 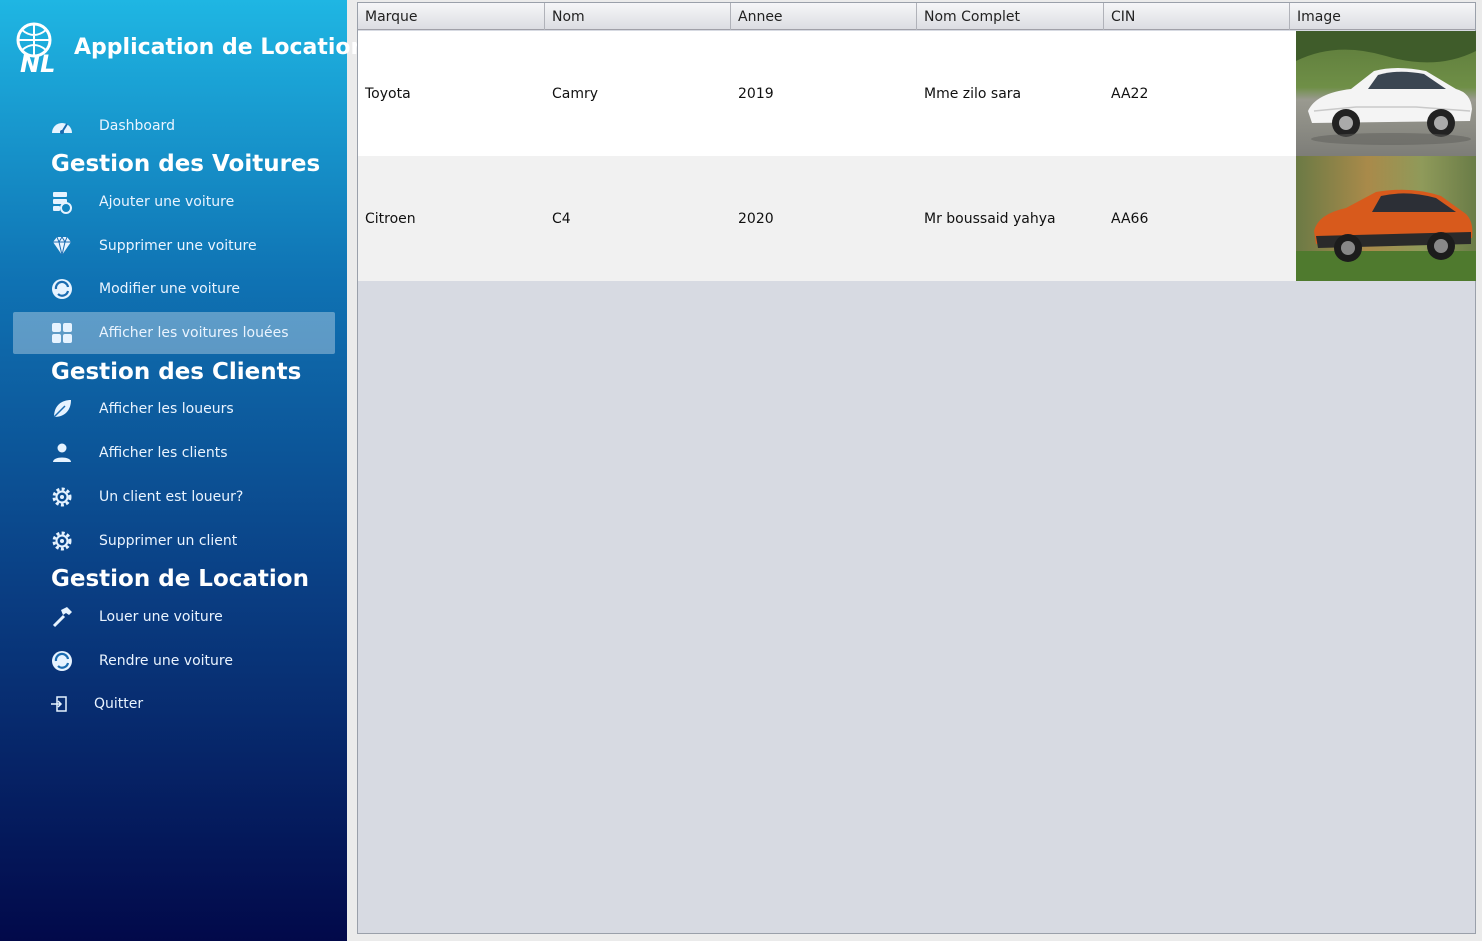 I want to click on sidebar-item-supprimer-voiture: Supprimer une voiture, so click(x=174, y=246).